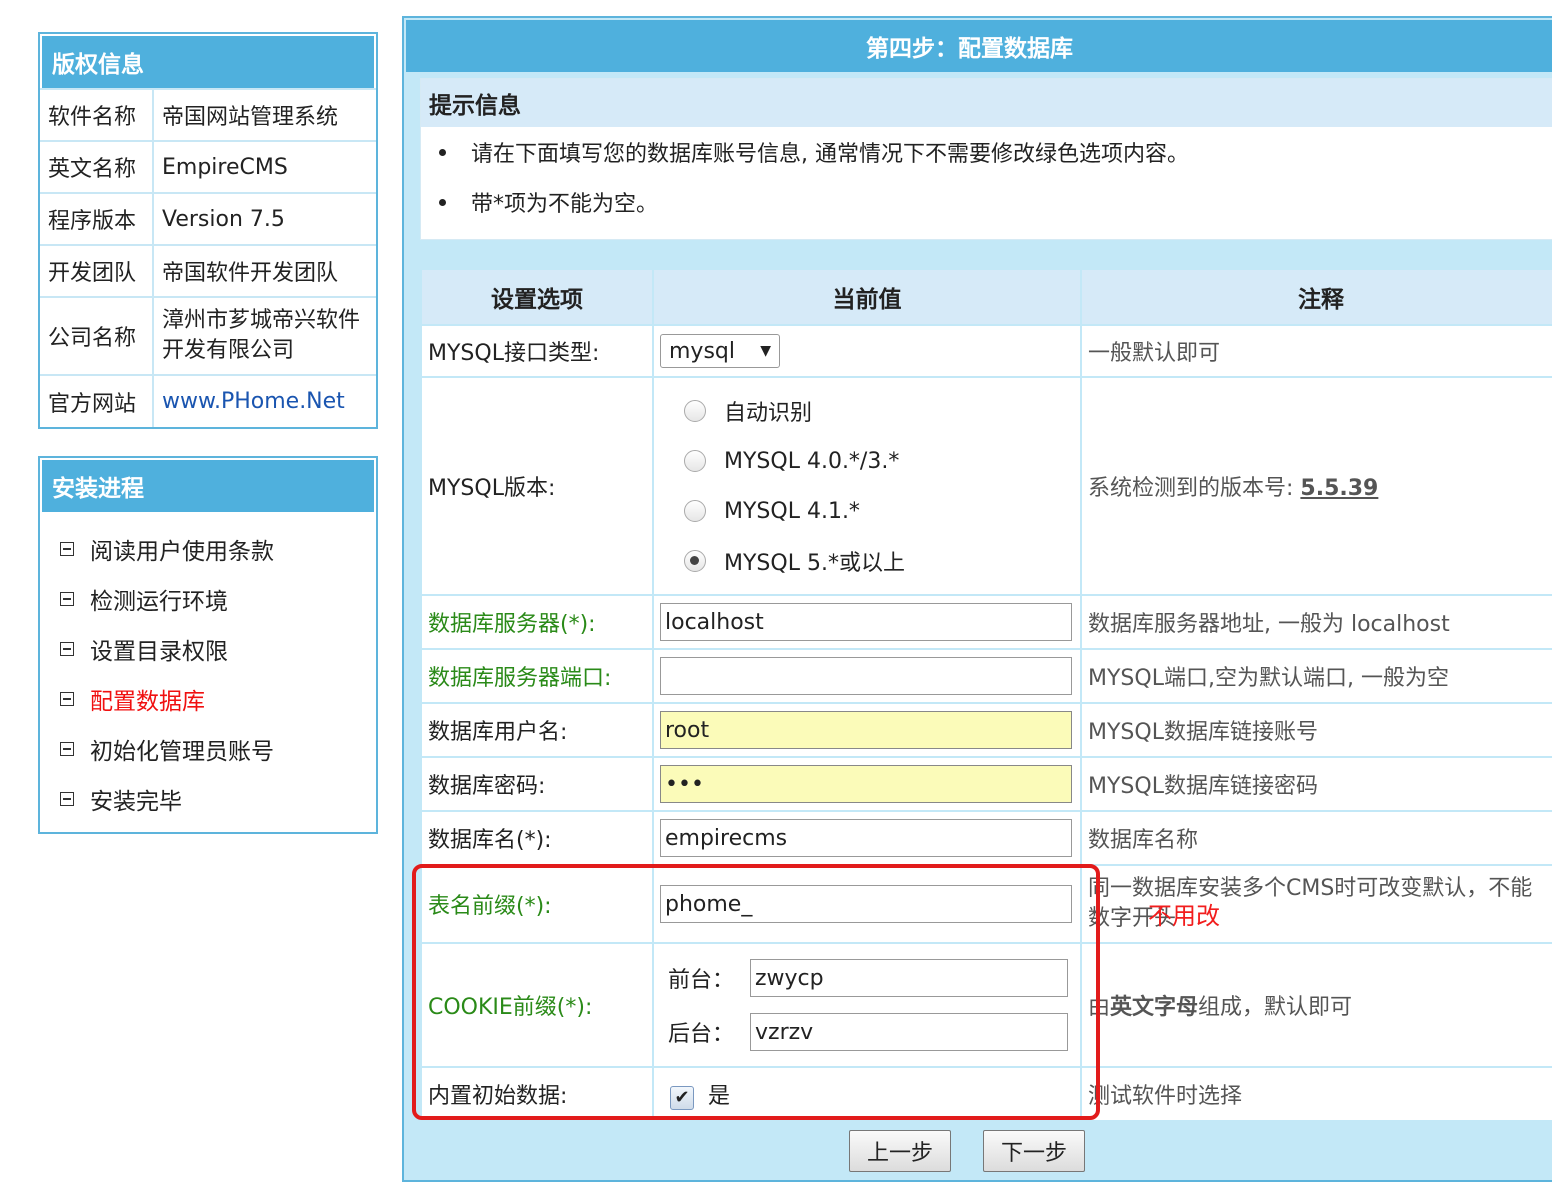 The width and height of the screenshot is (1552, 1186). I want to click on row-label: 数据库名(*):, so click(537, 838).